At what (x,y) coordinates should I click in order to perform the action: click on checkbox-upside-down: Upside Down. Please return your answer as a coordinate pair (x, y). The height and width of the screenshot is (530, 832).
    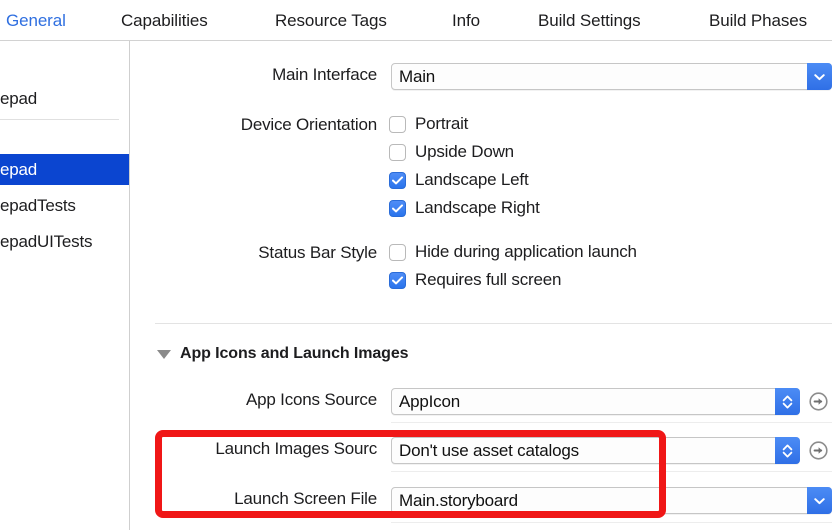
    Looking at the image, I should click on (451, 152).